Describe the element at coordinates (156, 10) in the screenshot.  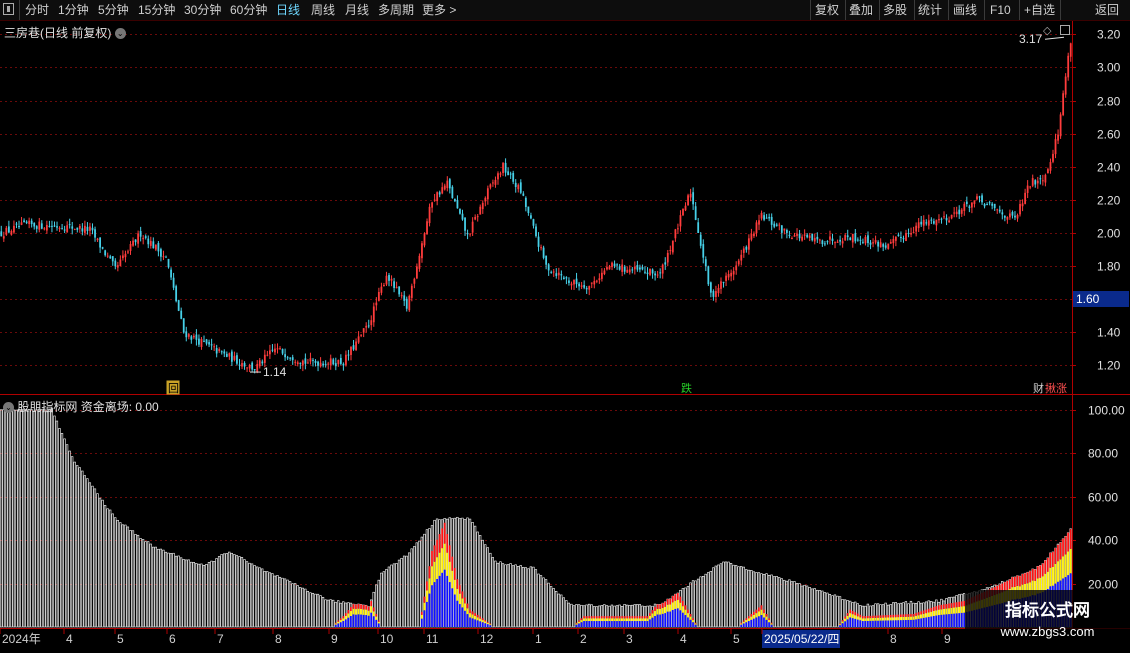
I see `tab-15min: 15分钟` at that location.